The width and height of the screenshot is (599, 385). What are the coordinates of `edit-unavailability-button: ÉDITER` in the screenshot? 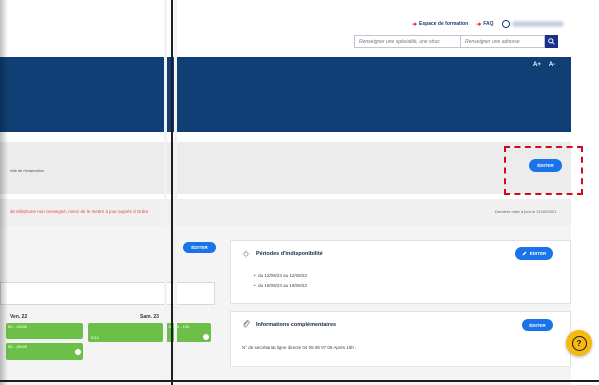 It's located at (534, 253).